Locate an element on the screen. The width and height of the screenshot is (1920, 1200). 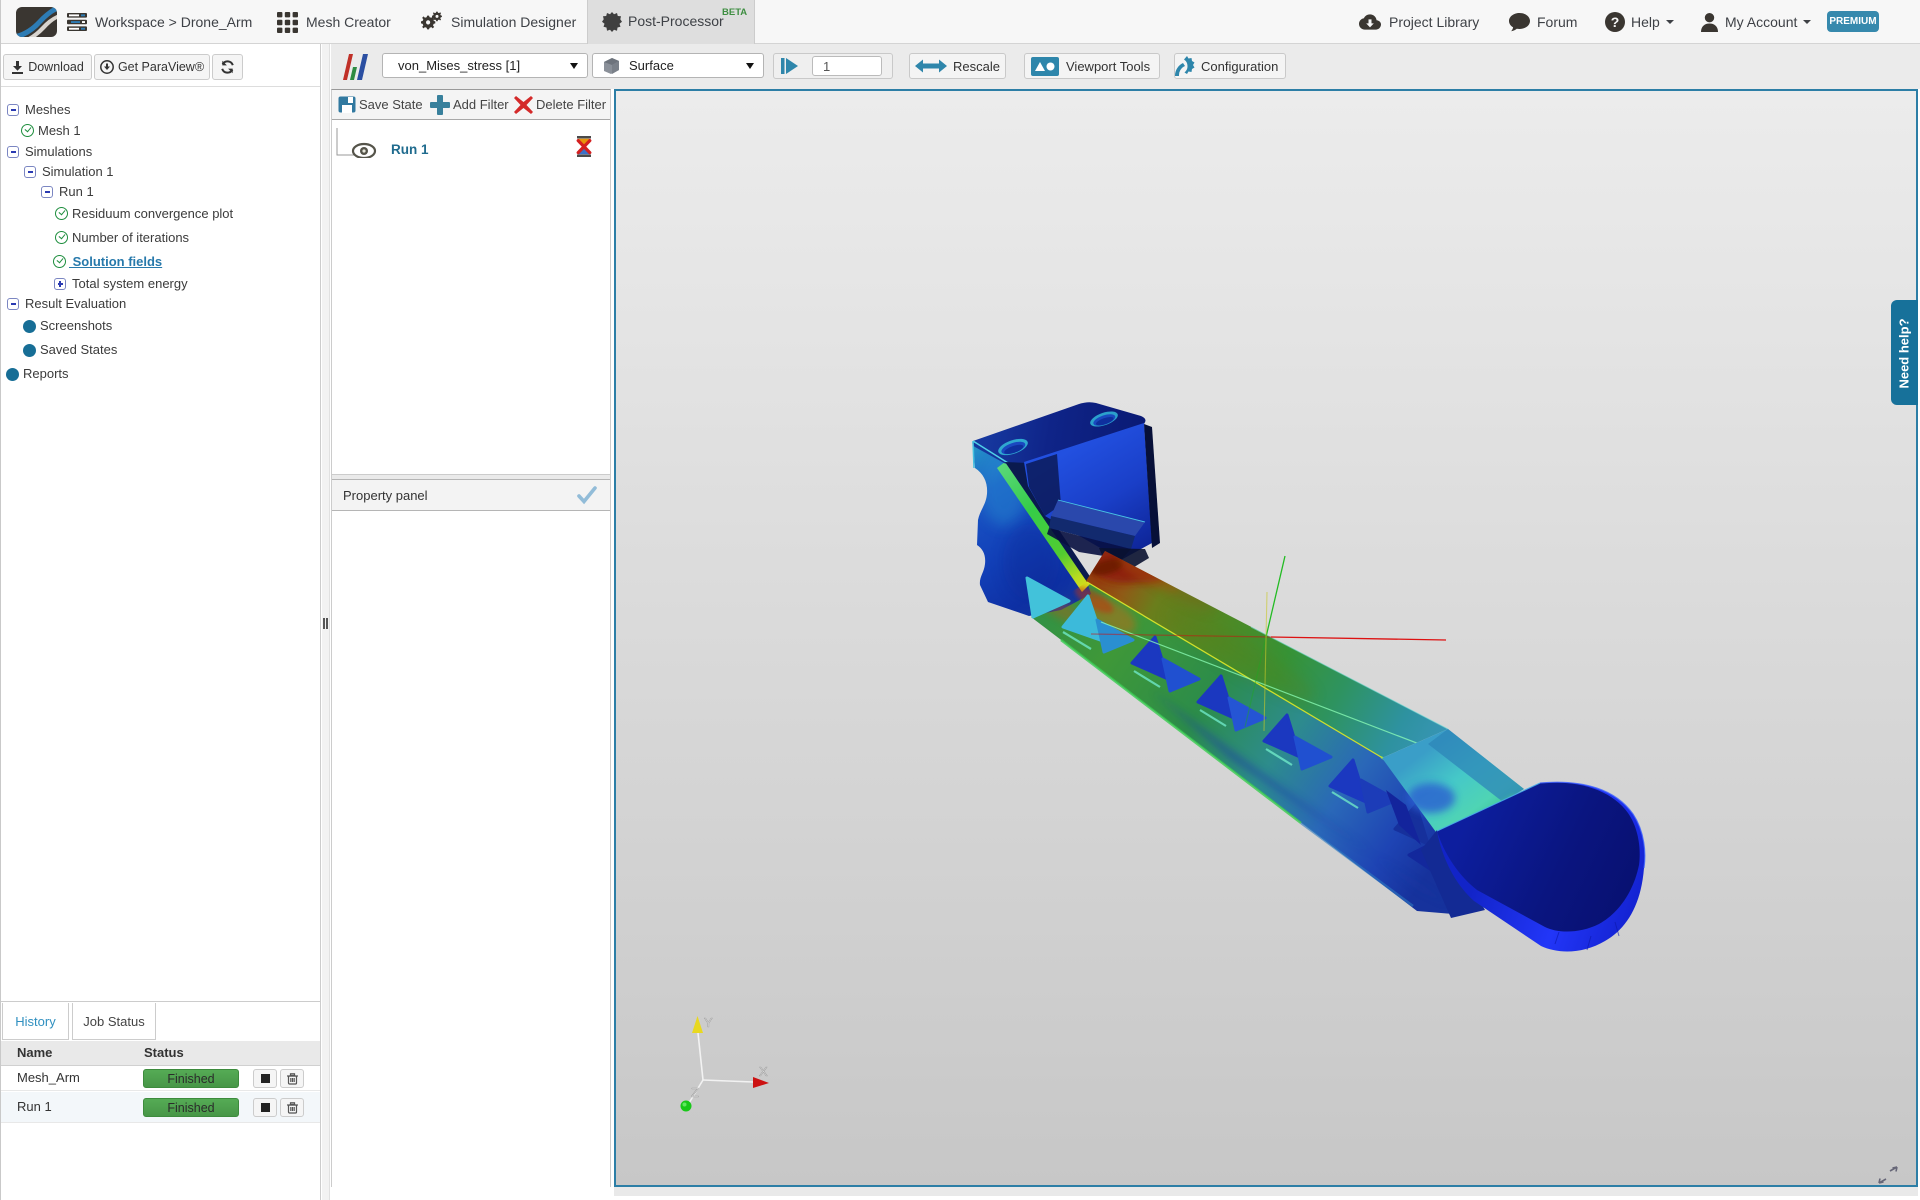
svg-text: Y is located at coordinates (708, 1022).